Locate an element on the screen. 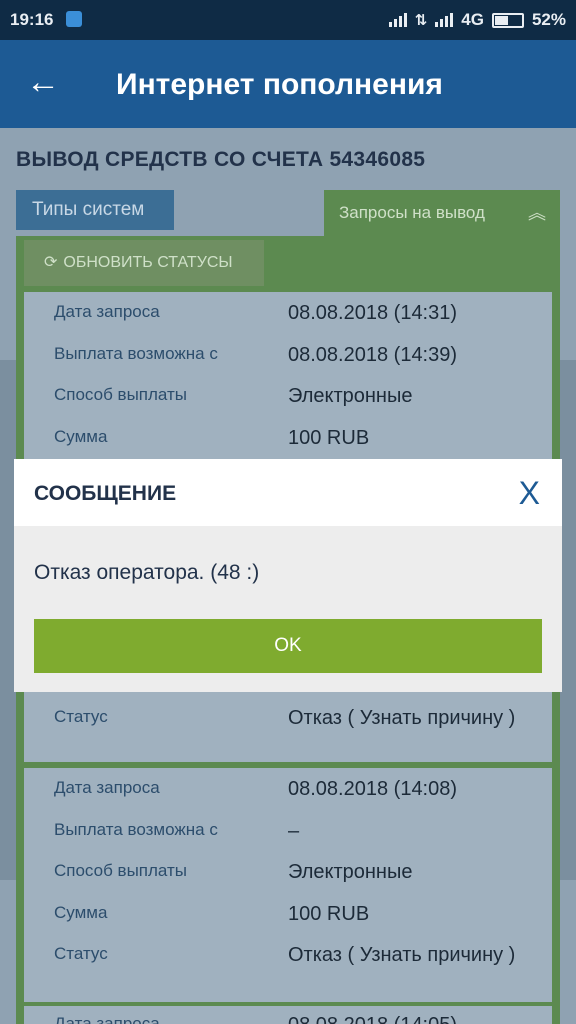  status-right: ⇅ 4G 52% is located at coordinates (477, 20).